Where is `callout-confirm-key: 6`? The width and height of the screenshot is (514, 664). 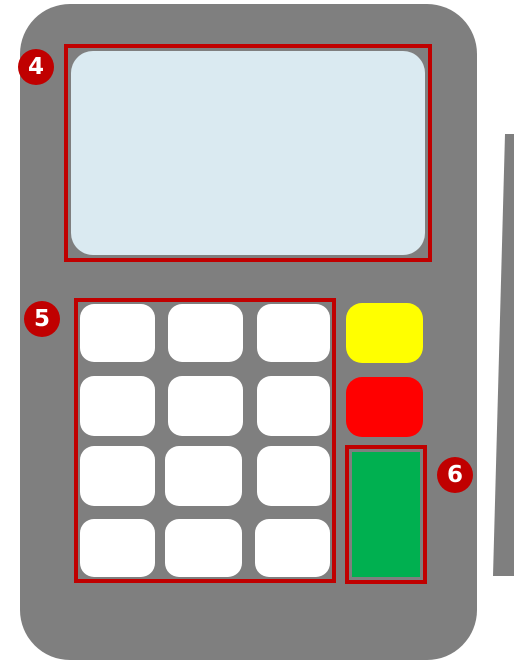
callout-confirm-key: 6 is located at coordinates (455, 475).